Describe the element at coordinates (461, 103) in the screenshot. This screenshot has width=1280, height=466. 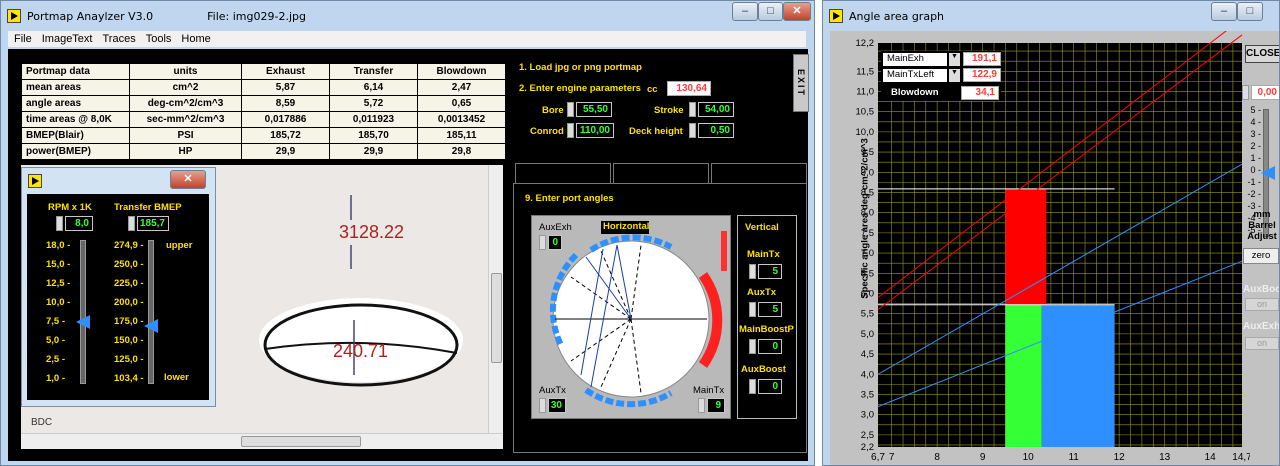
I see `cell: 0,65` at that location.